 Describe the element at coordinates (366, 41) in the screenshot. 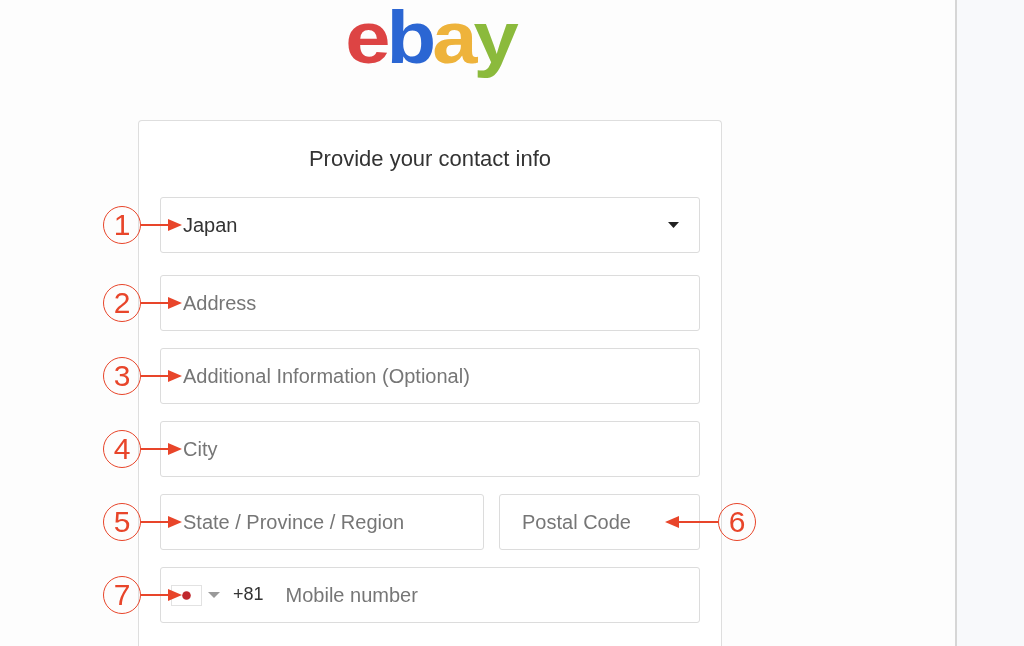

I see `logo-letter: e` at that location.